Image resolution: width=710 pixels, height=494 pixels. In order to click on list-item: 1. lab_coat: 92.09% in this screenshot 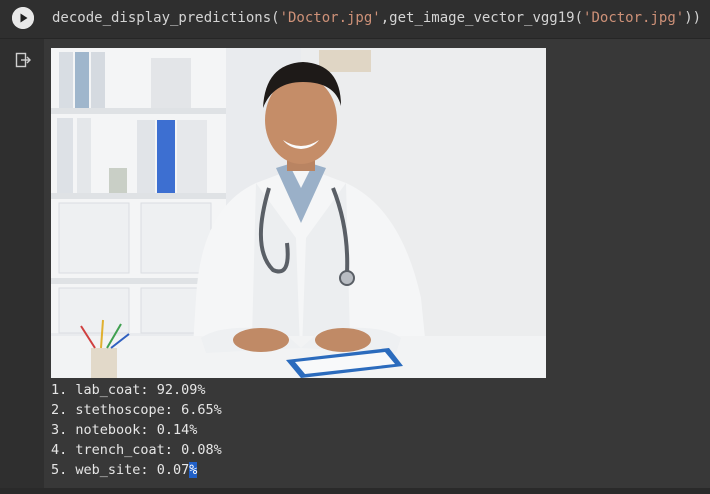, I will do `click(136, 390)`.